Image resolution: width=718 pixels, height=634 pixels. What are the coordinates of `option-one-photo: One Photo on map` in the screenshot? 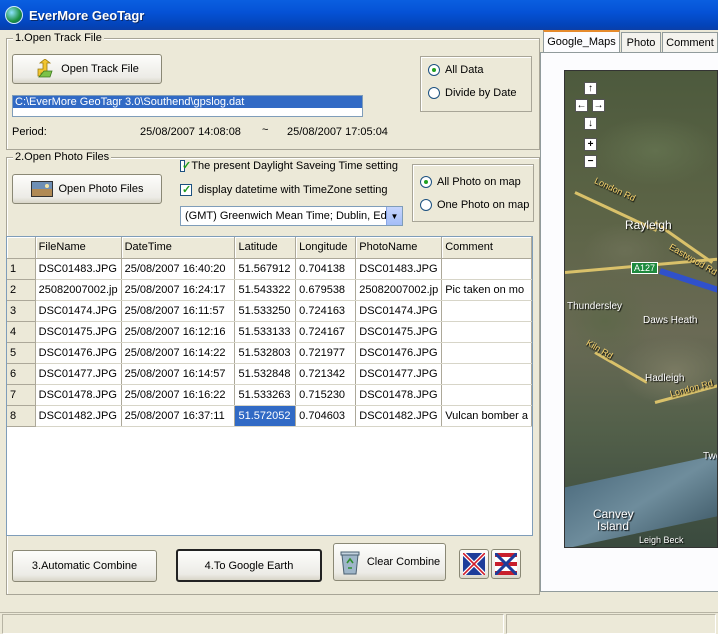 It's located at (474, 205).